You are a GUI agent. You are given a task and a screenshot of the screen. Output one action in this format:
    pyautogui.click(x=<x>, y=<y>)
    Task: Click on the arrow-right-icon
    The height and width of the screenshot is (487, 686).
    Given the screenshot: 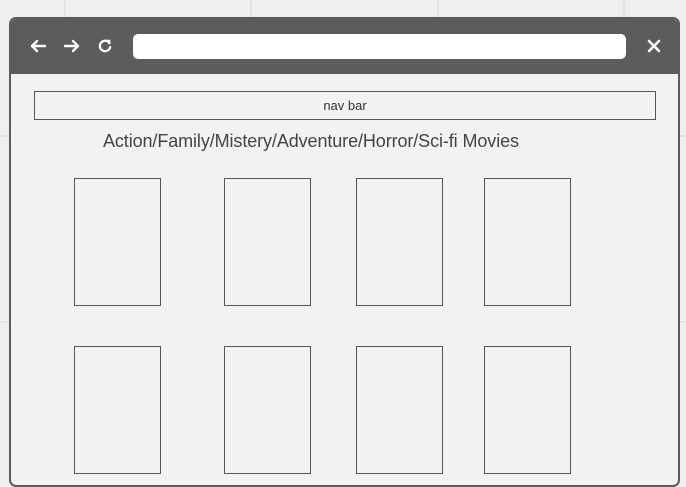 What is the action you would take?
    pyautogui.click(x=71, y=46)
    